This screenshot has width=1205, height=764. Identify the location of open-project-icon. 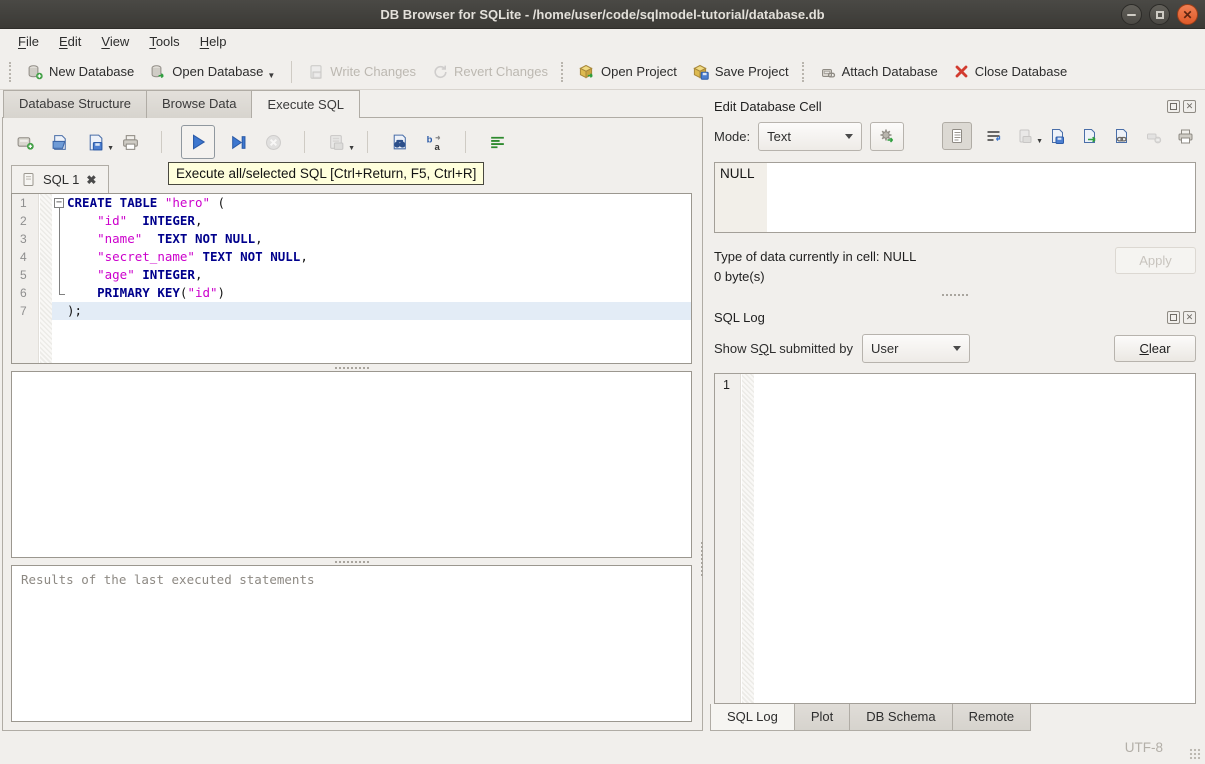
(587, 72).